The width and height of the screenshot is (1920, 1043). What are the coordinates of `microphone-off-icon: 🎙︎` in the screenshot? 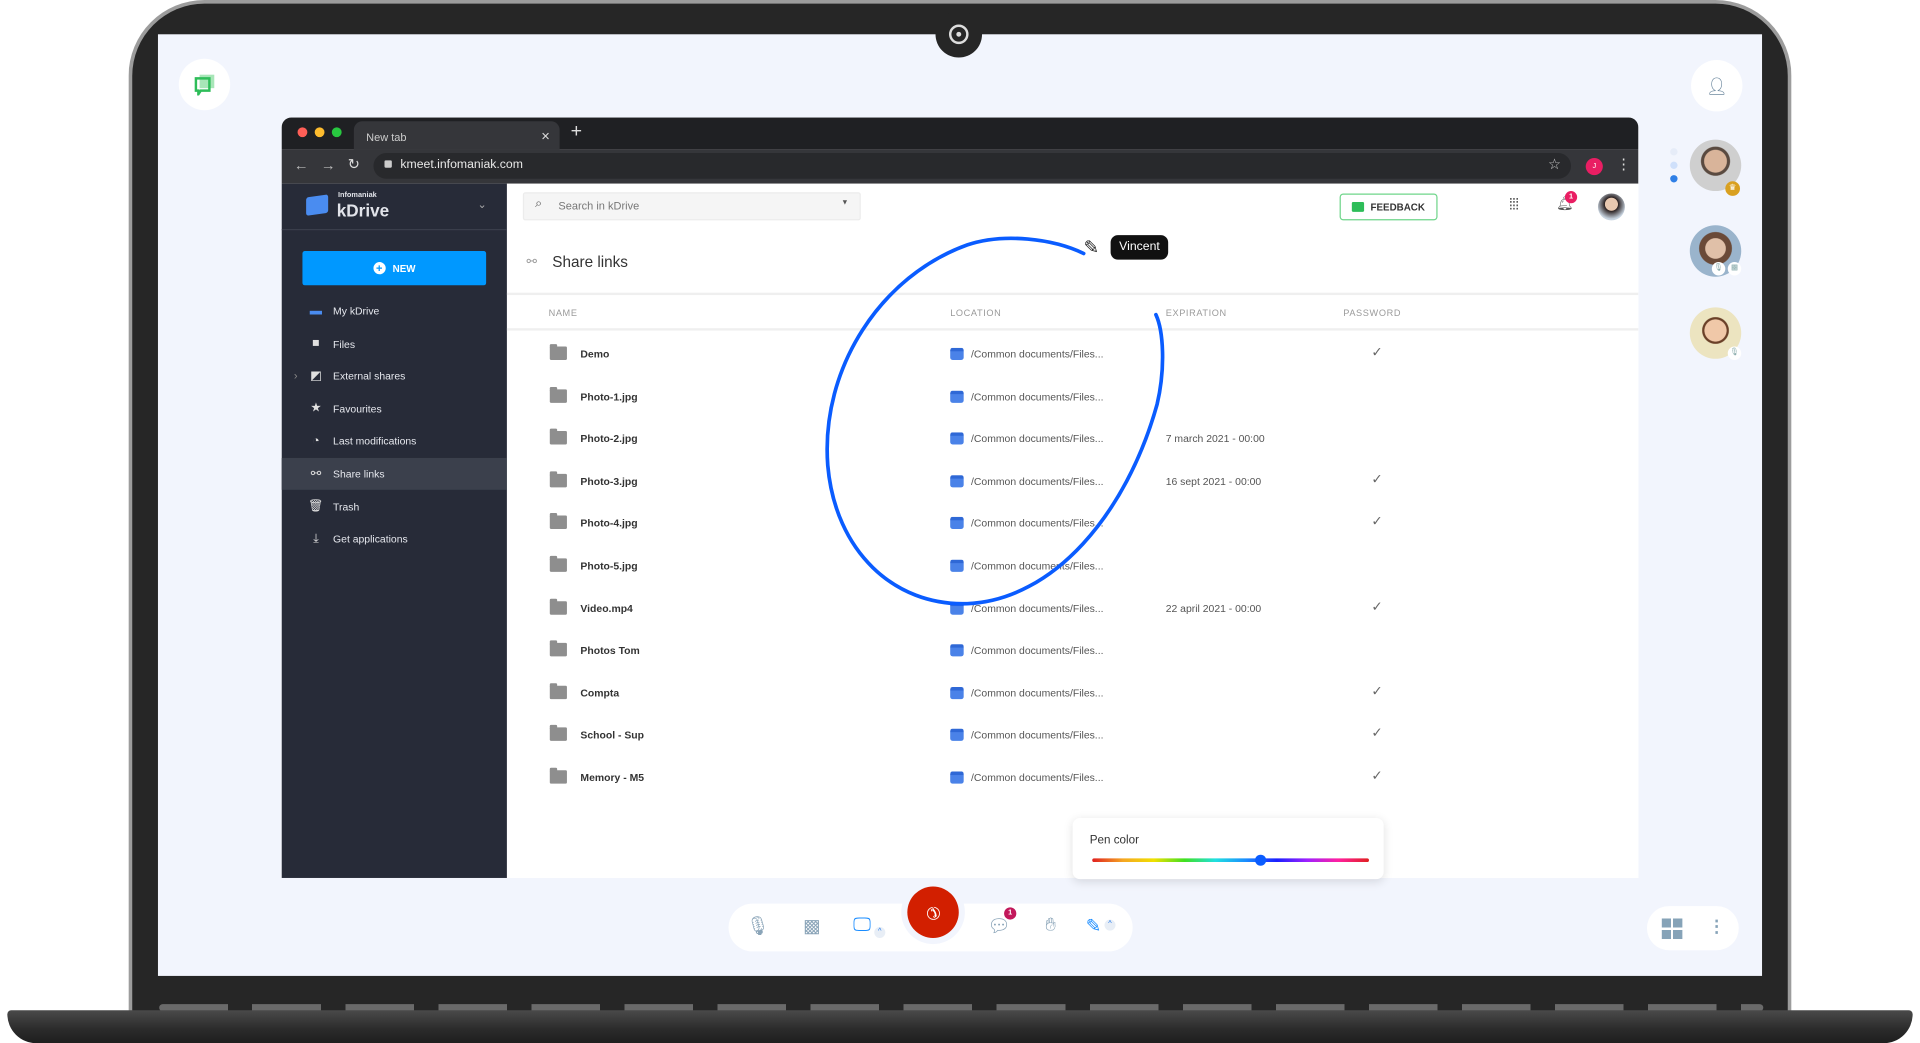 It's located at (757, 926).